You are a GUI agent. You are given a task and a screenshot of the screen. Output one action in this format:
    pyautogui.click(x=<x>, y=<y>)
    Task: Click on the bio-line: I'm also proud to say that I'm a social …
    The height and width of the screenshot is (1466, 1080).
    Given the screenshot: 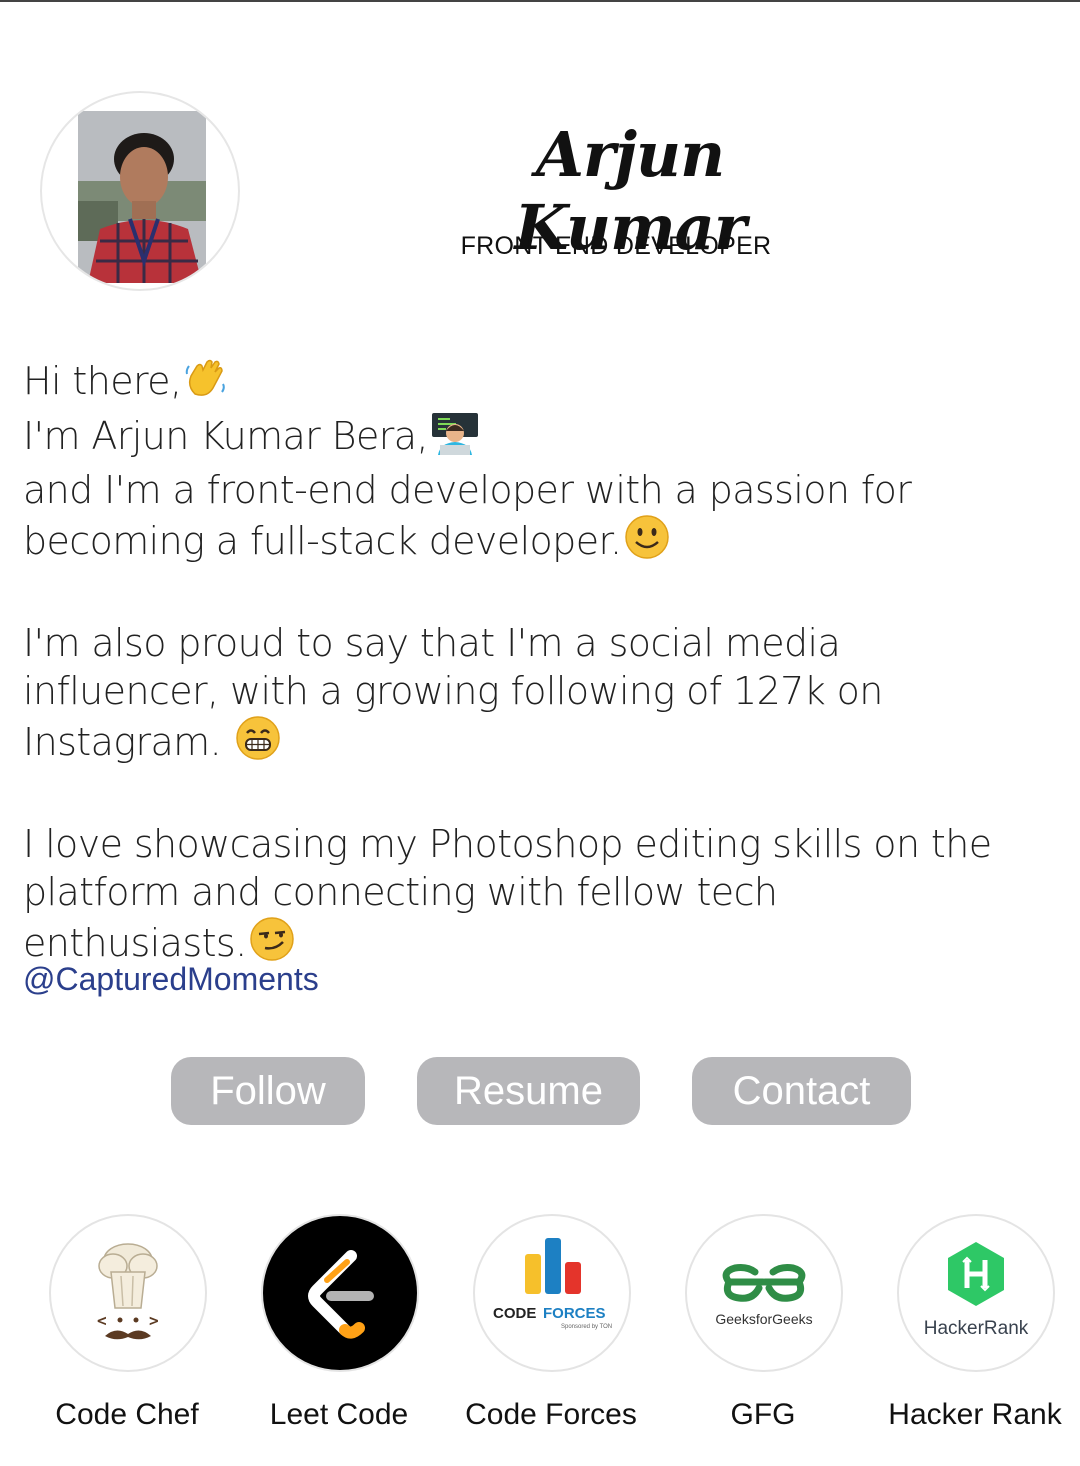 What is the action you would take?
    pyautogui.click(x=432, y=643)
    